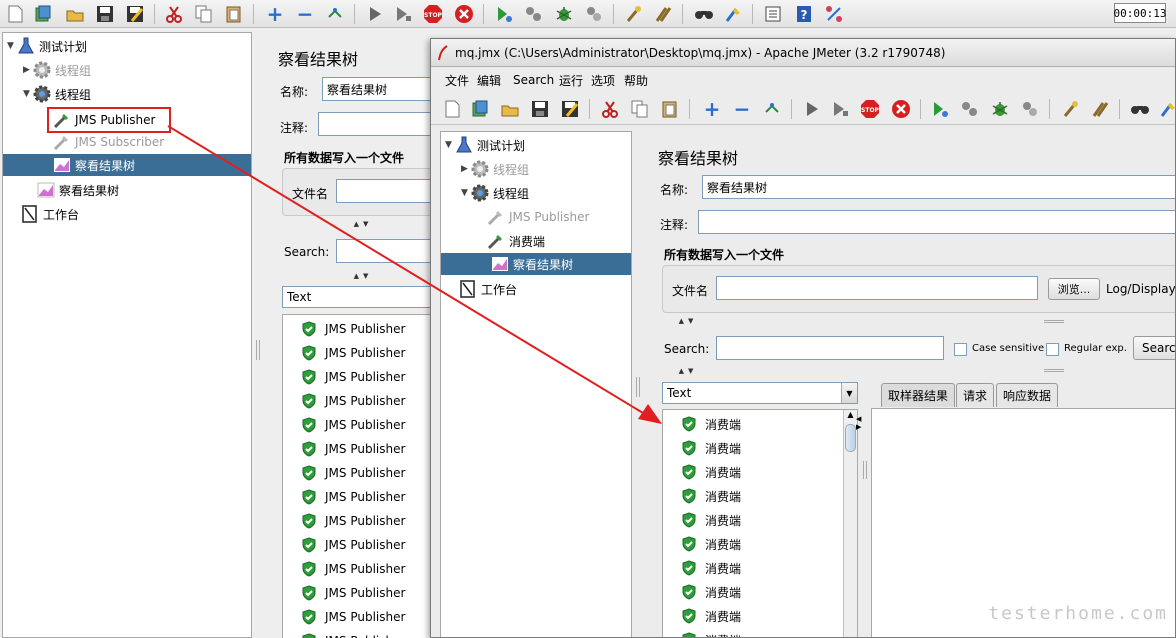  What do you see at coordinates (533, 80) in the screenshot?
I see `menu-search: Search` at bounding box center [533, 80].